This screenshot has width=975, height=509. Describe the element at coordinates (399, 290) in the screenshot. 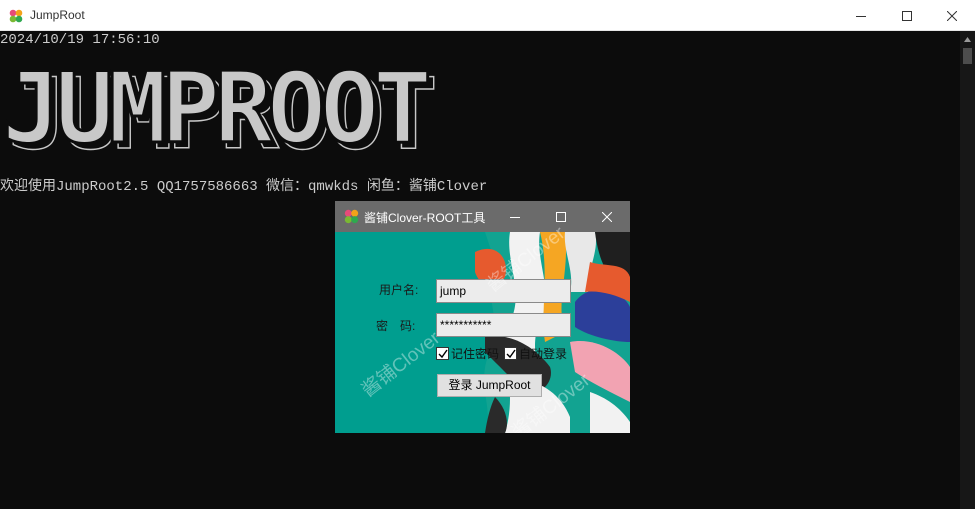

I see `username-label: 用户名:` at that location.